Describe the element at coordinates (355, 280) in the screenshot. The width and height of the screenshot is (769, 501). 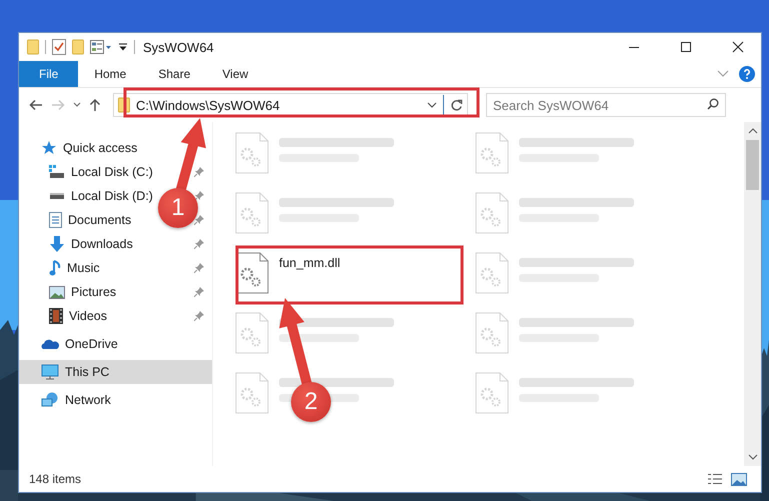
I see `file-item: fun_mm.dll` at that location.